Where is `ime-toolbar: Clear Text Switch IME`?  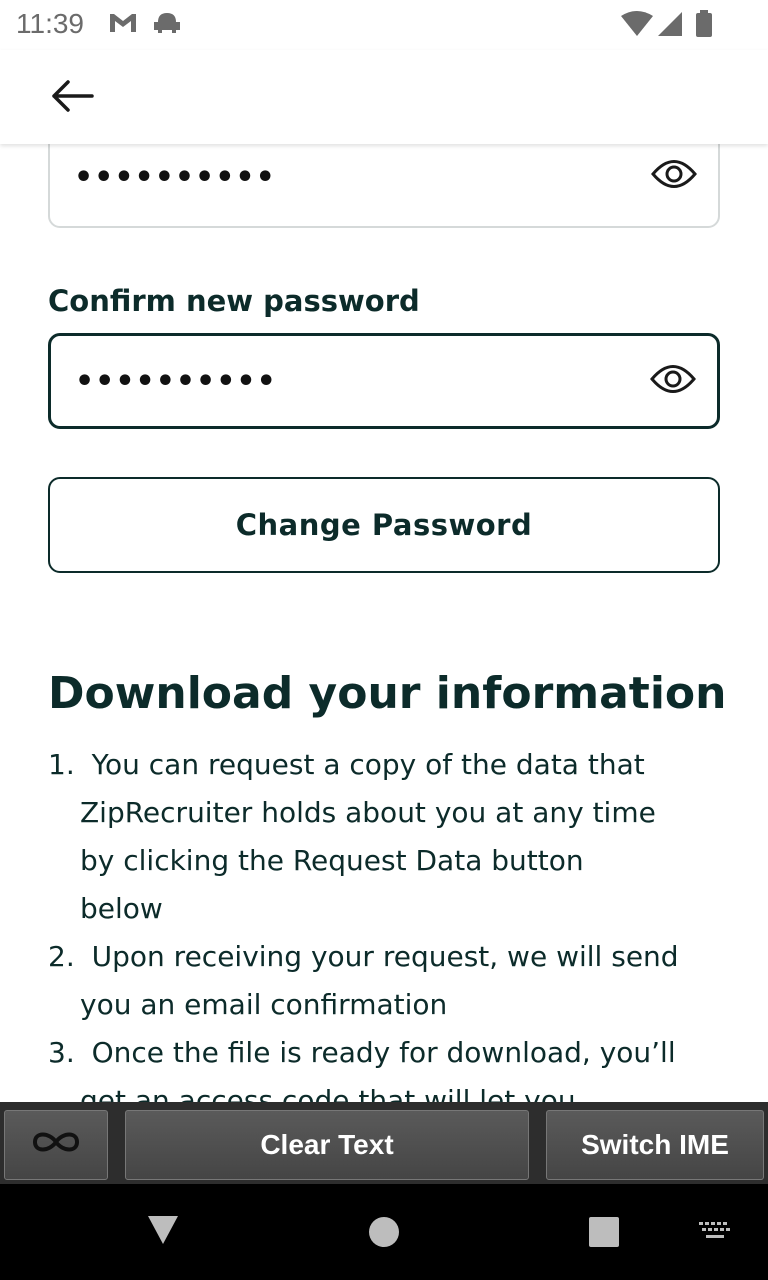
ime-toolbar: Clear Text Switch IME is located at coordinates (384, 1143).